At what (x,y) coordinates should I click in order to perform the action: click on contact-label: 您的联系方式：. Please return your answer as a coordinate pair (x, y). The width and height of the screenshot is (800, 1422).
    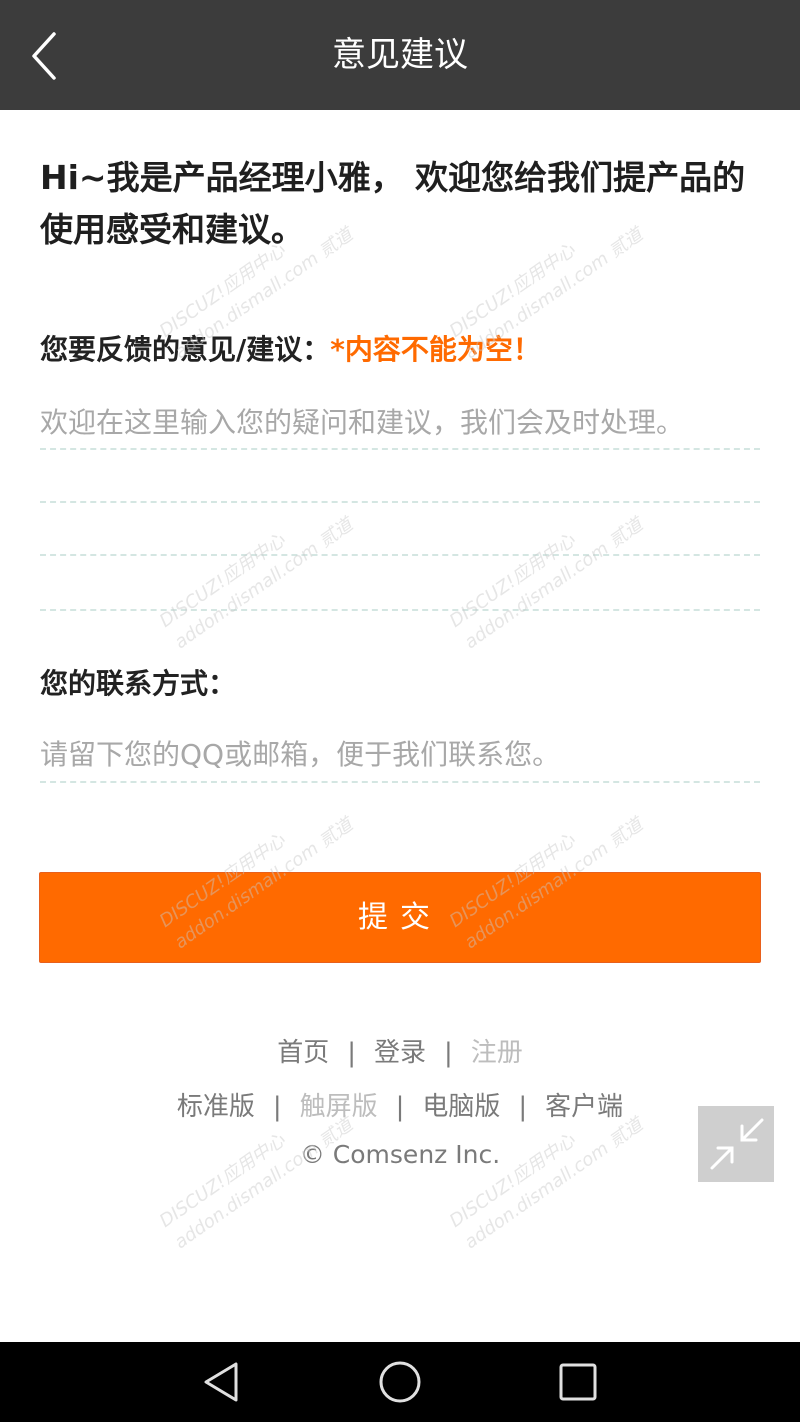
    Looking at the image, I should click on (138, 683).